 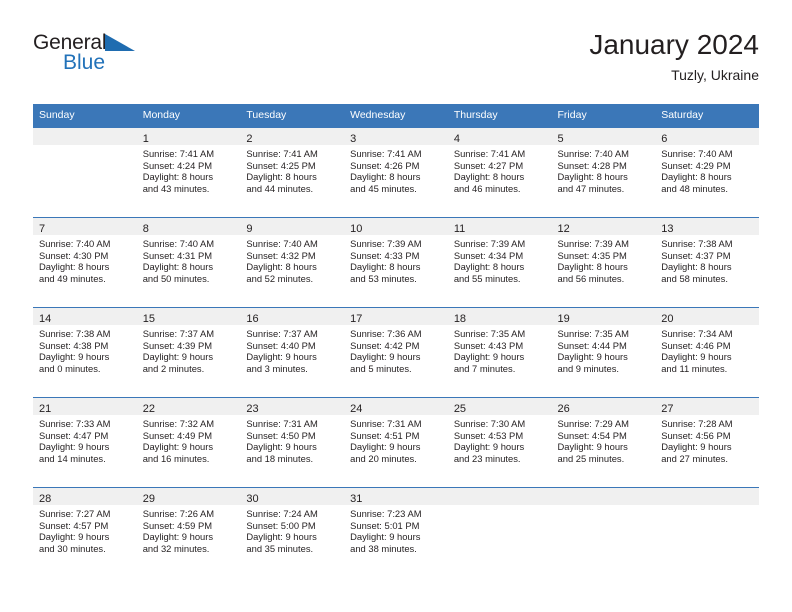 I want to click on detail-sunset: Sunset: 4:57 PM, so click(x=74, y=525).